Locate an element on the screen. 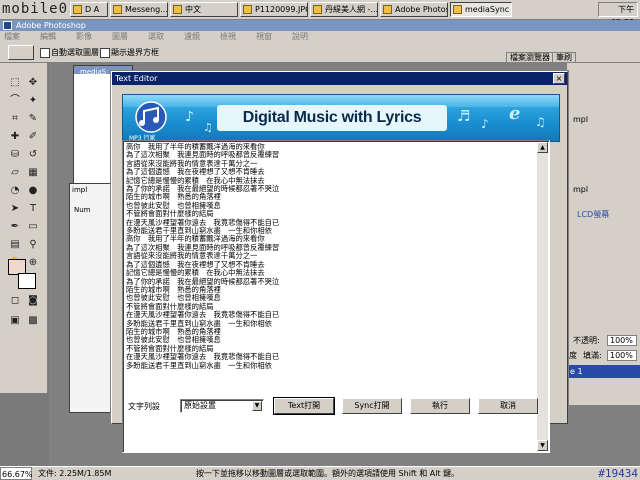 This screenshot has height=480, width=640. music-note-icon: ♬ is located at coordinates (464, 116).